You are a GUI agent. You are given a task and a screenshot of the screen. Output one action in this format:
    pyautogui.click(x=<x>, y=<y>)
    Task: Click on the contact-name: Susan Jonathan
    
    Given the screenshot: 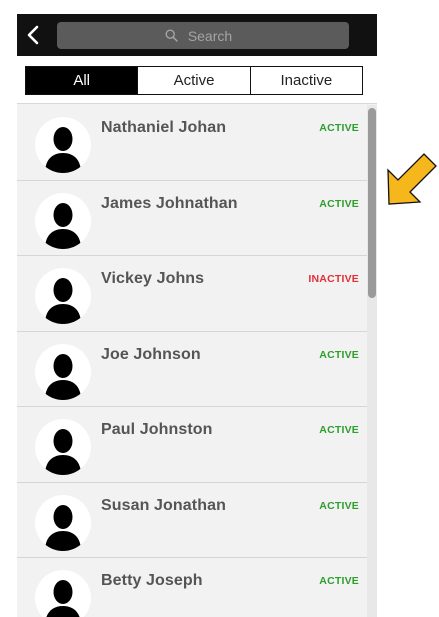 What is the action you would take?
    pyautogui.click(x=163, y=505)
    